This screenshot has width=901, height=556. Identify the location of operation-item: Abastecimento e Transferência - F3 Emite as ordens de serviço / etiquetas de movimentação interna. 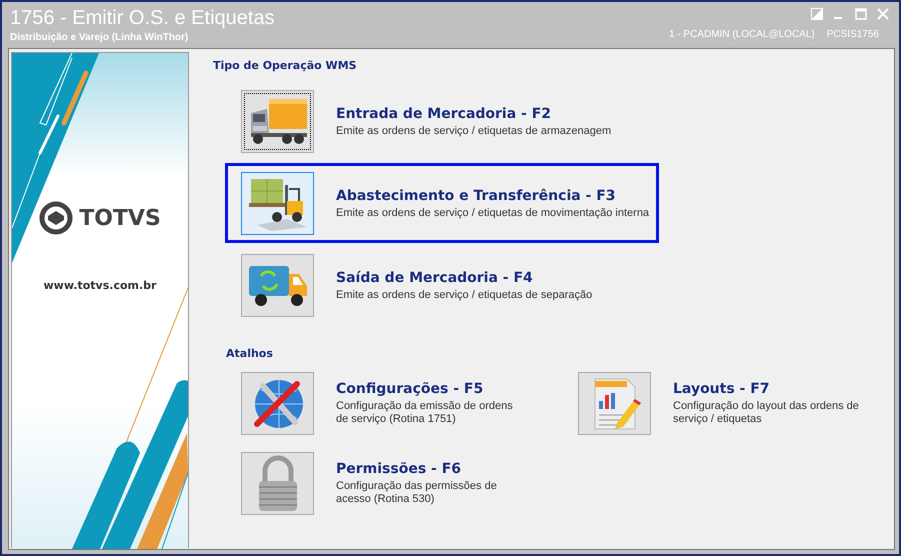
(442, 203).